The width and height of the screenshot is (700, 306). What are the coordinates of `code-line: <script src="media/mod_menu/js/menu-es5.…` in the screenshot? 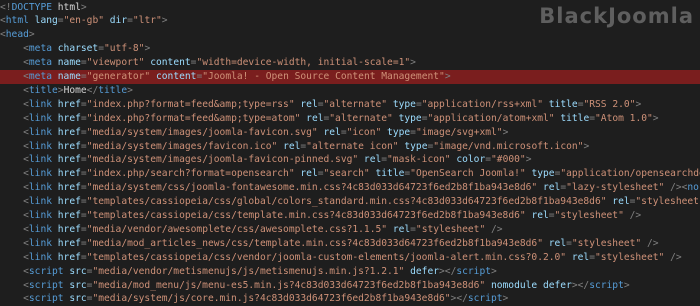 It's located at (350, 286).